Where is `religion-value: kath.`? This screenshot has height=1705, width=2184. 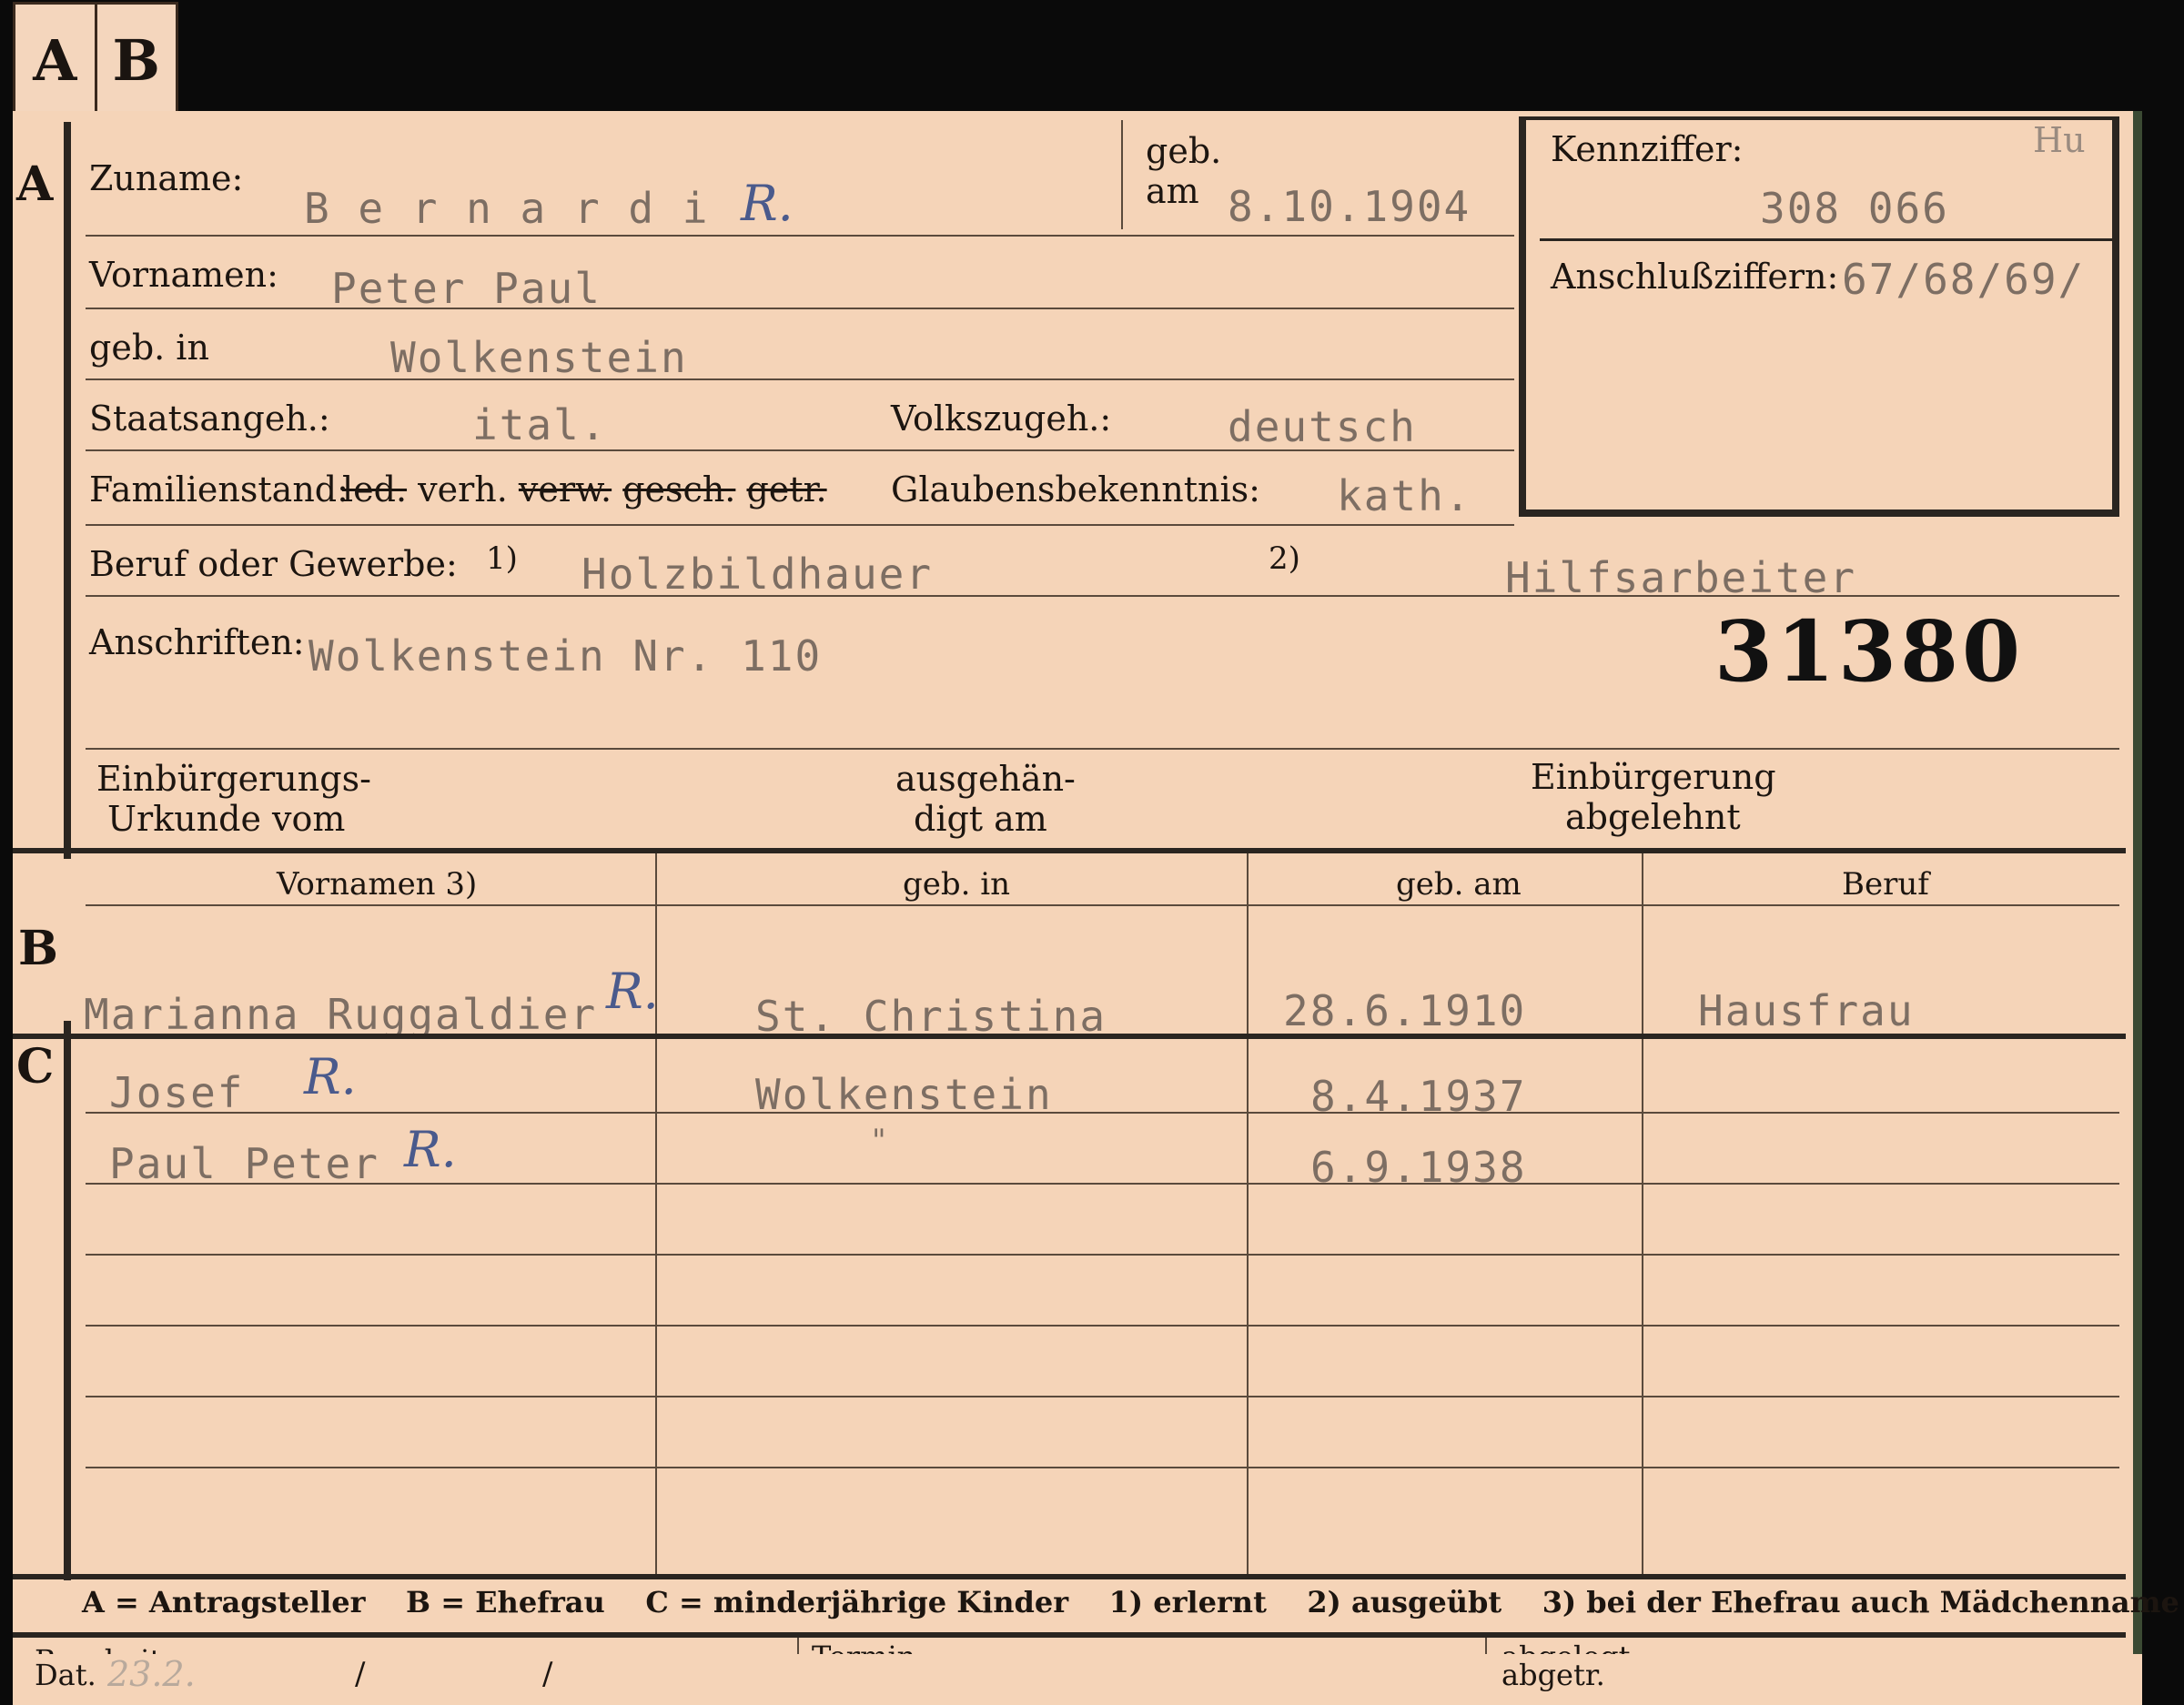 religion-value: kath. is located at coordinates (1405, 496).